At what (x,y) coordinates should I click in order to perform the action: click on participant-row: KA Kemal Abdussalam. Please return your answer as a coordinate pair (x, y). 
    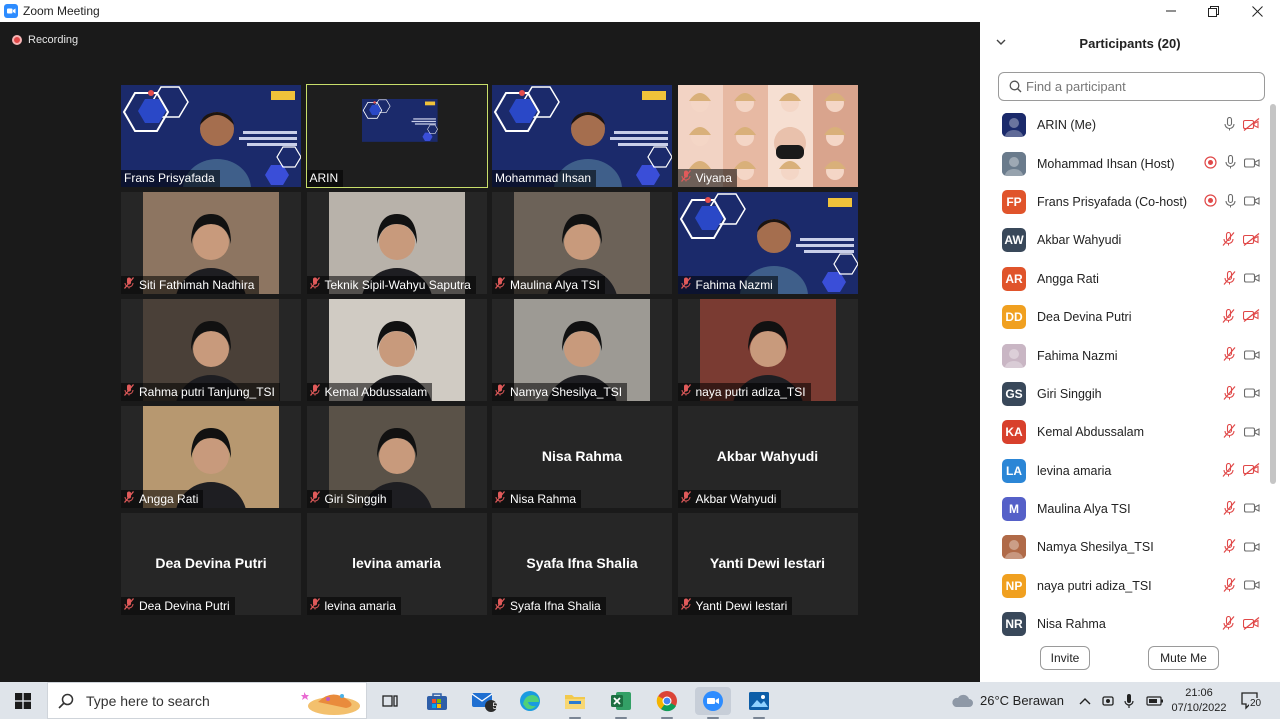
    Looking at the image, I should click on (1125, 432).